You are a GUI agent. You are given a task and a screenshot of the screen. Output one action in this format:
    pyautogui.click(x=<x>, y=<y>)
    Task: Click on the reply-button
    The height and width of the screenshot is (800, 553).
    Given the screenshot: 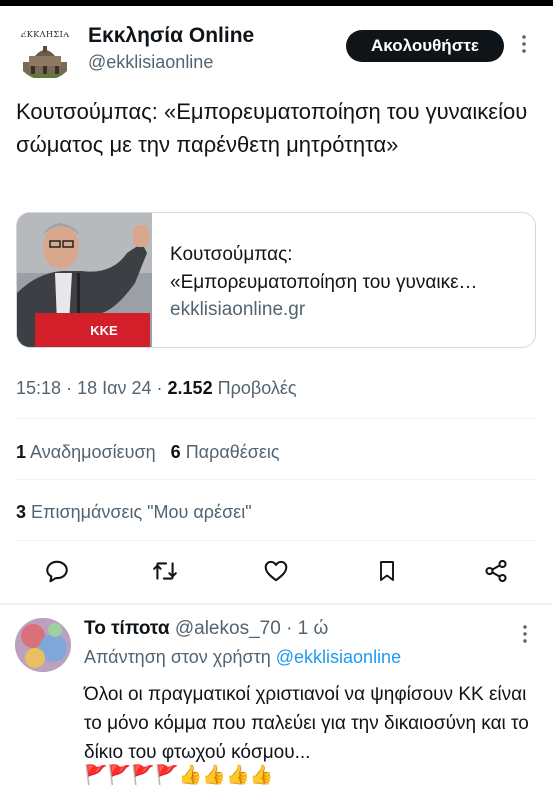 What is the action you would take?
    pyautogui.click(x=57, y=571)
    